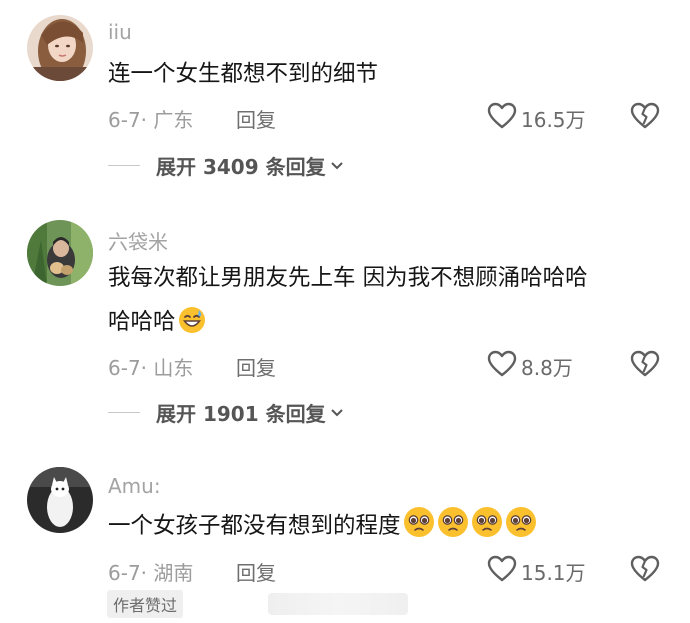  I want to click on expand-replies-label: 展开 1901 条回复, so click(241, 414).